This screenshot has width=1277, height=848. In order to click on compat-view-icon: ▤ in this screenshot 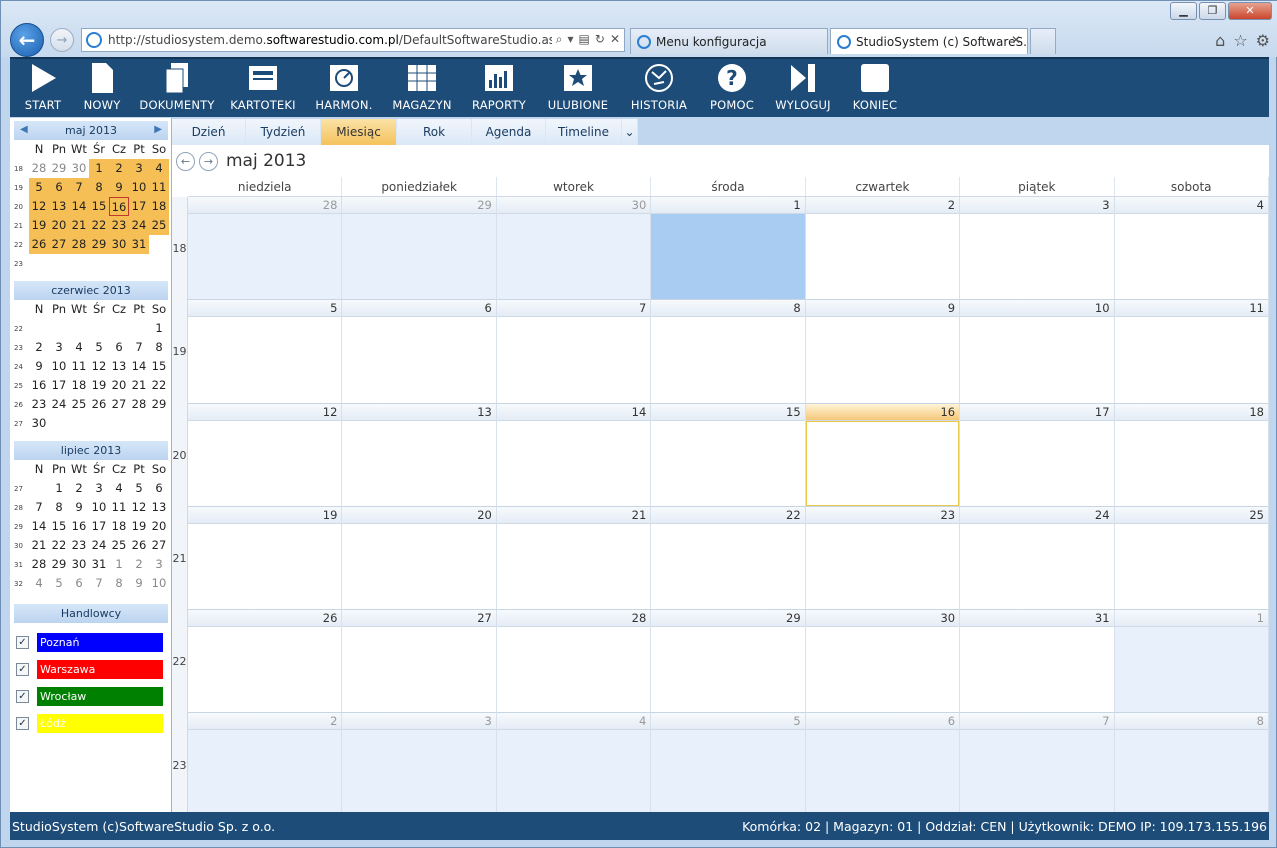, I will do `click(584, 39)`.